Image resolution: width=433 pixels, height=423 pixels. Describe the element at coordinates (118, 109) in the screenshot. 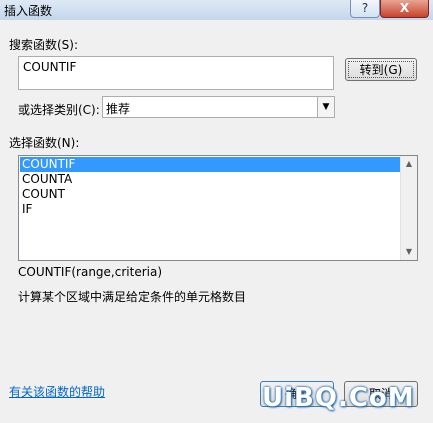

I see `category-value: 推荐` at that location.